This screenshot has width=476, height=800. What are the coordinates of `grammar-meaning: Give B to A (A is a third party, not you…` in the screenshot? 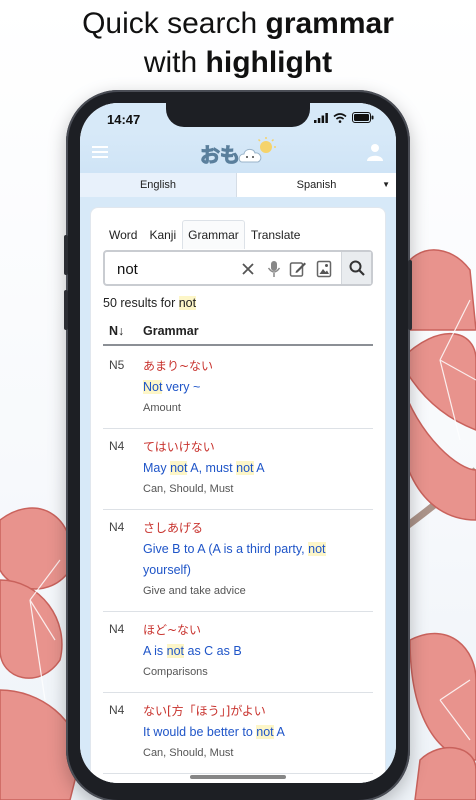 It's located at (258, 560).